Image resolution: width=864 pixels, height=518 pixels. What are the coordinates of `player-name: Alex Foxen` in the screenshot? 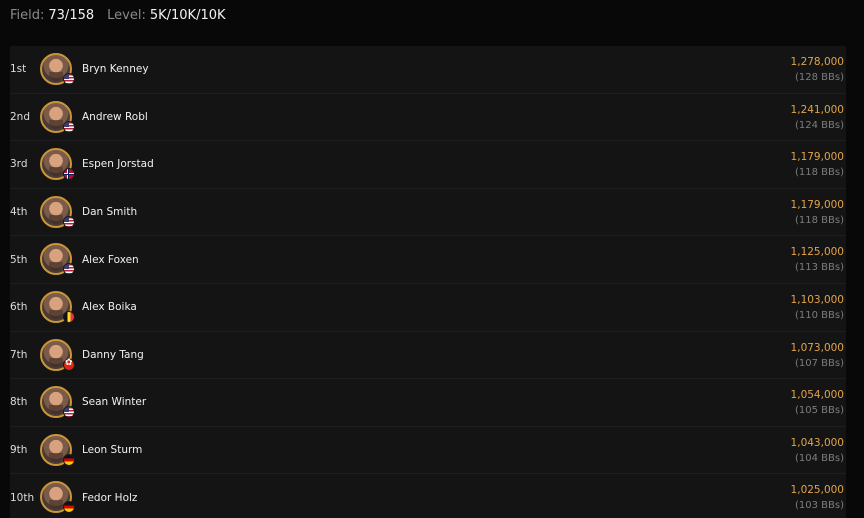 It's located at (110, 260).